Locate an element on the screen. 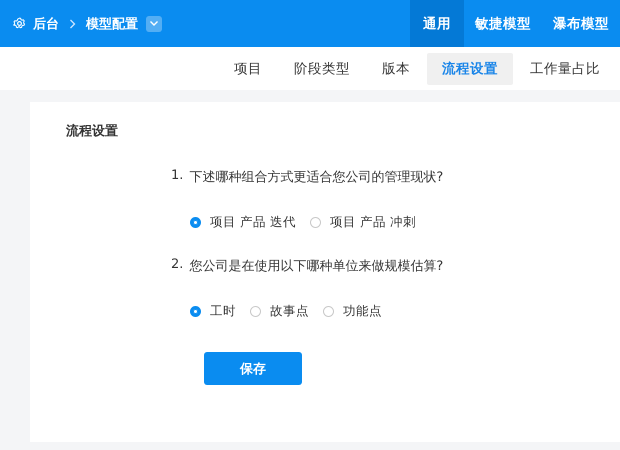 The width and height of the screenshot is (620, 450). chevron-down-icon is located at coordinates (154, 23).